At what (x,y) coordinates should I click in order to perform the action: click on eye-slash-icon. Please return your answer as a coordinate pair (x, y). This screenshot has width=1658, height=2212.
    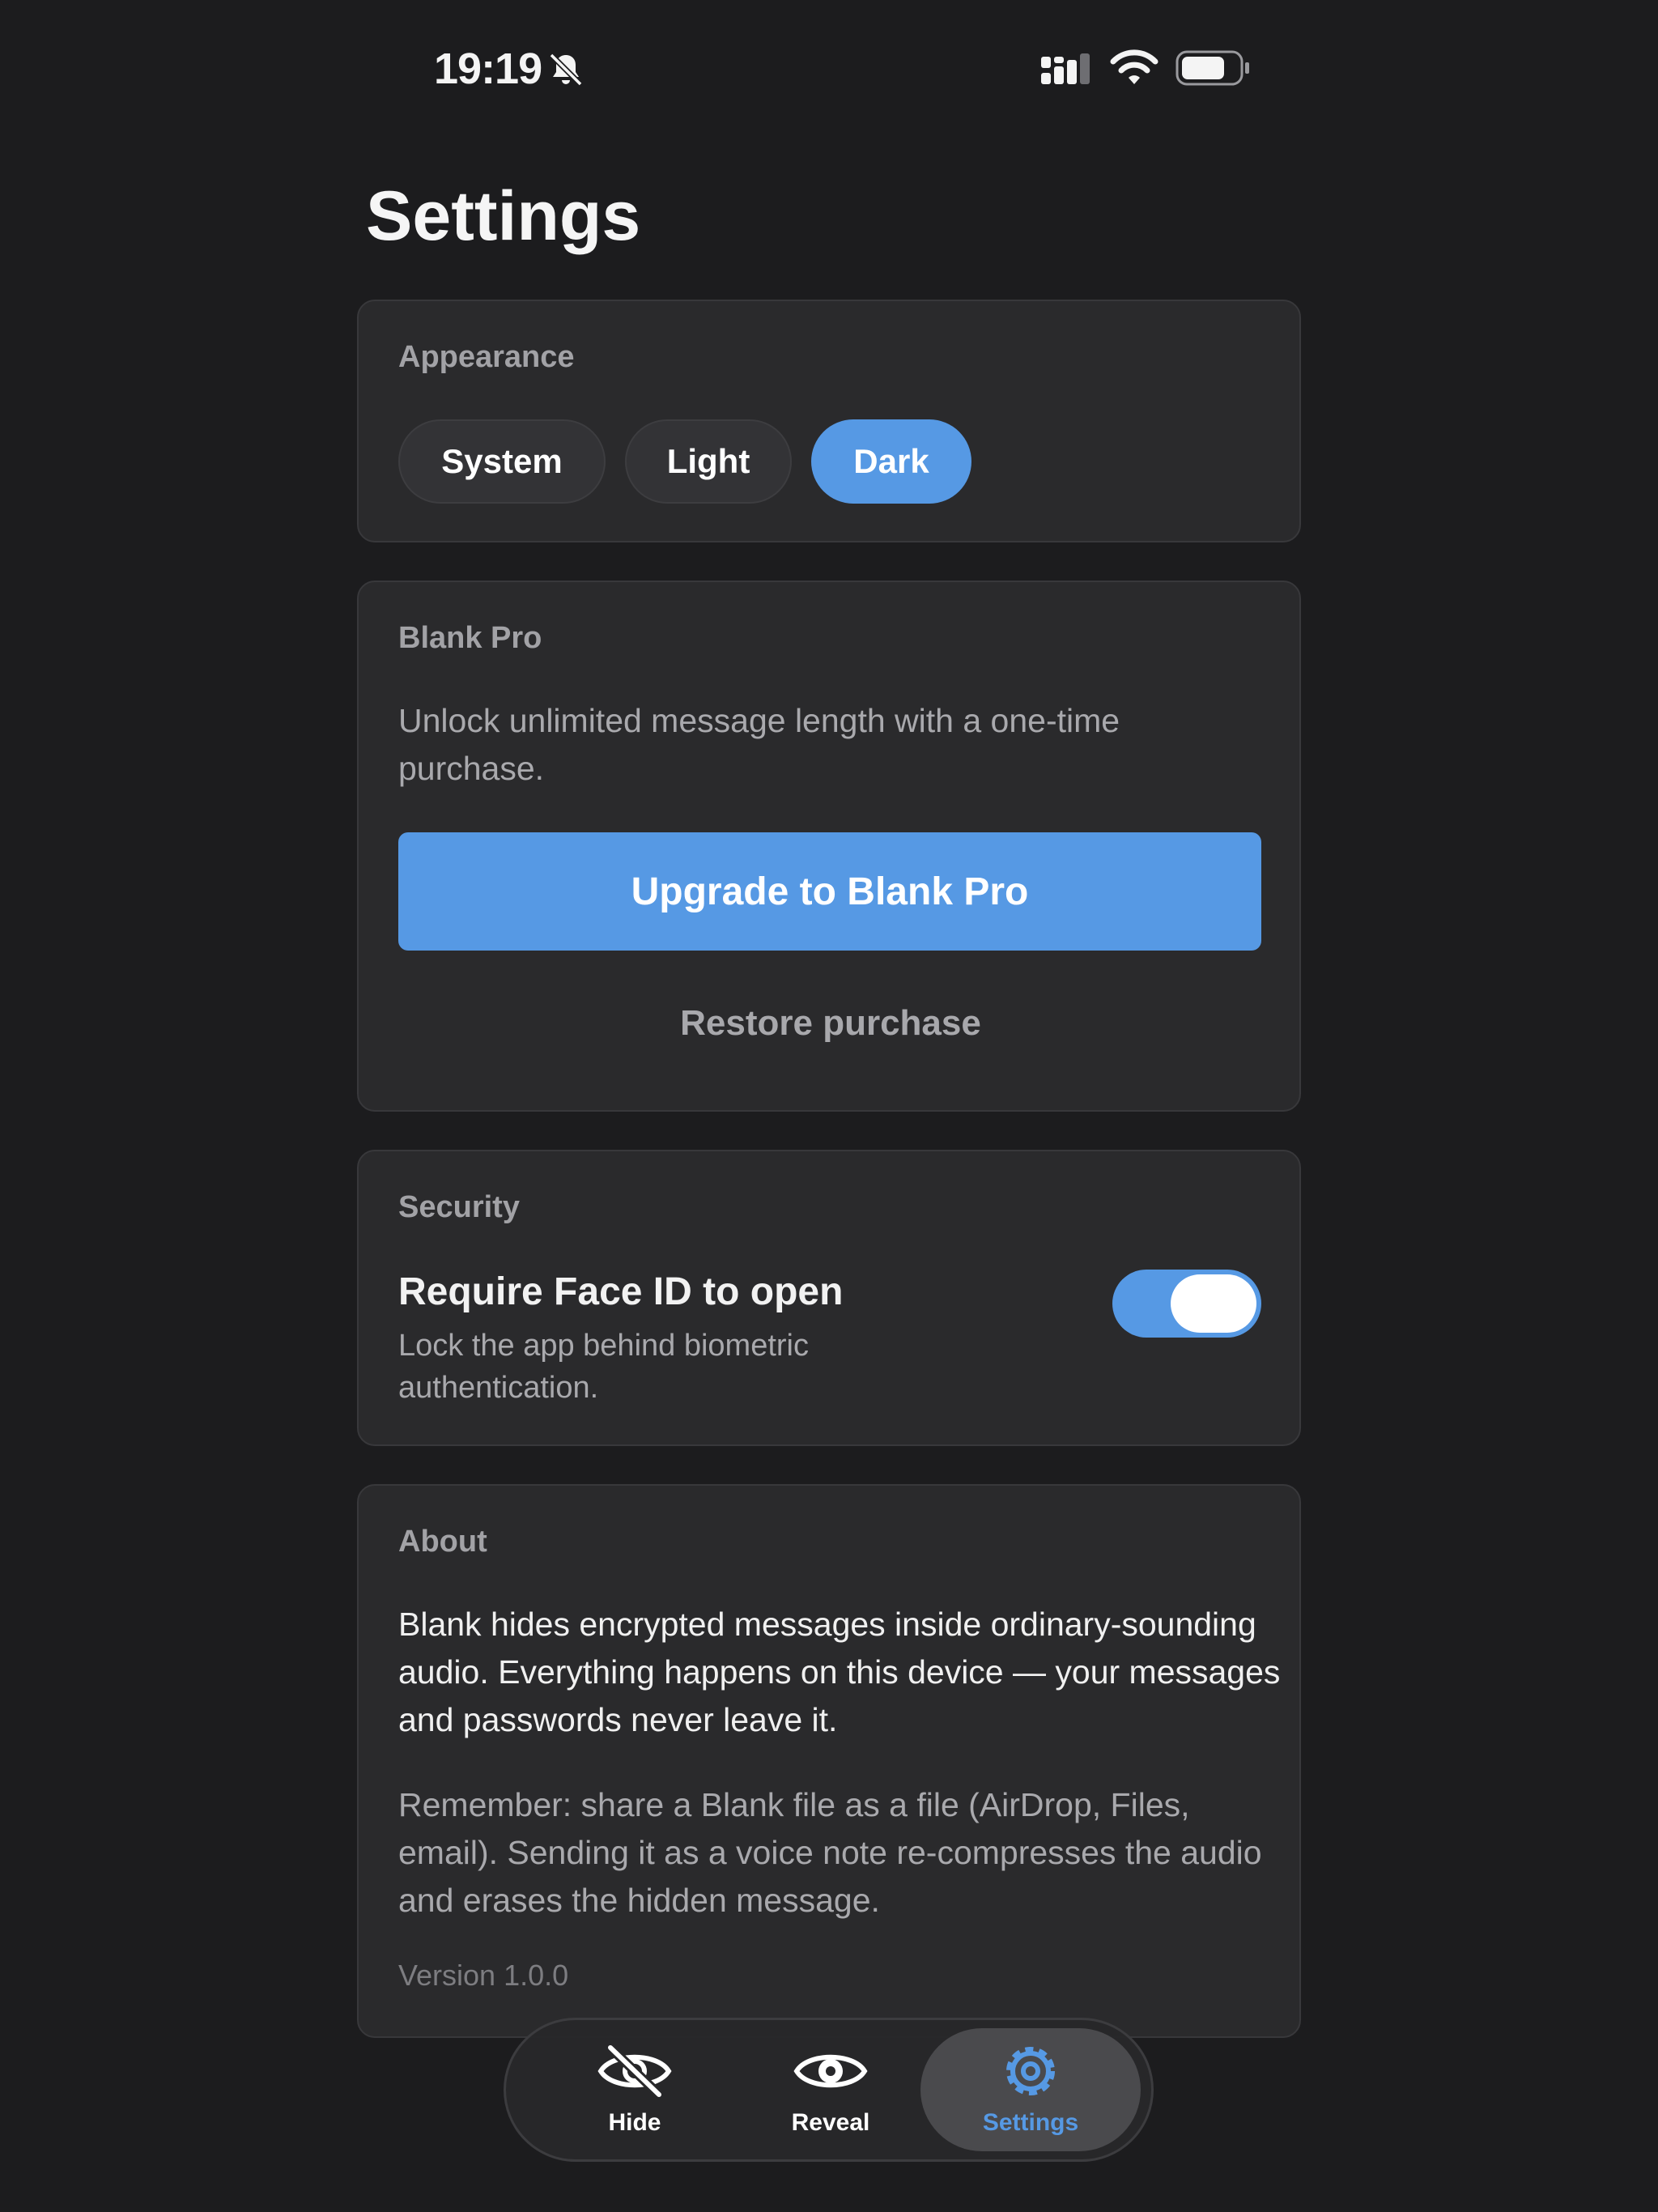
    Looking at the image, I should click on (634, 2071).